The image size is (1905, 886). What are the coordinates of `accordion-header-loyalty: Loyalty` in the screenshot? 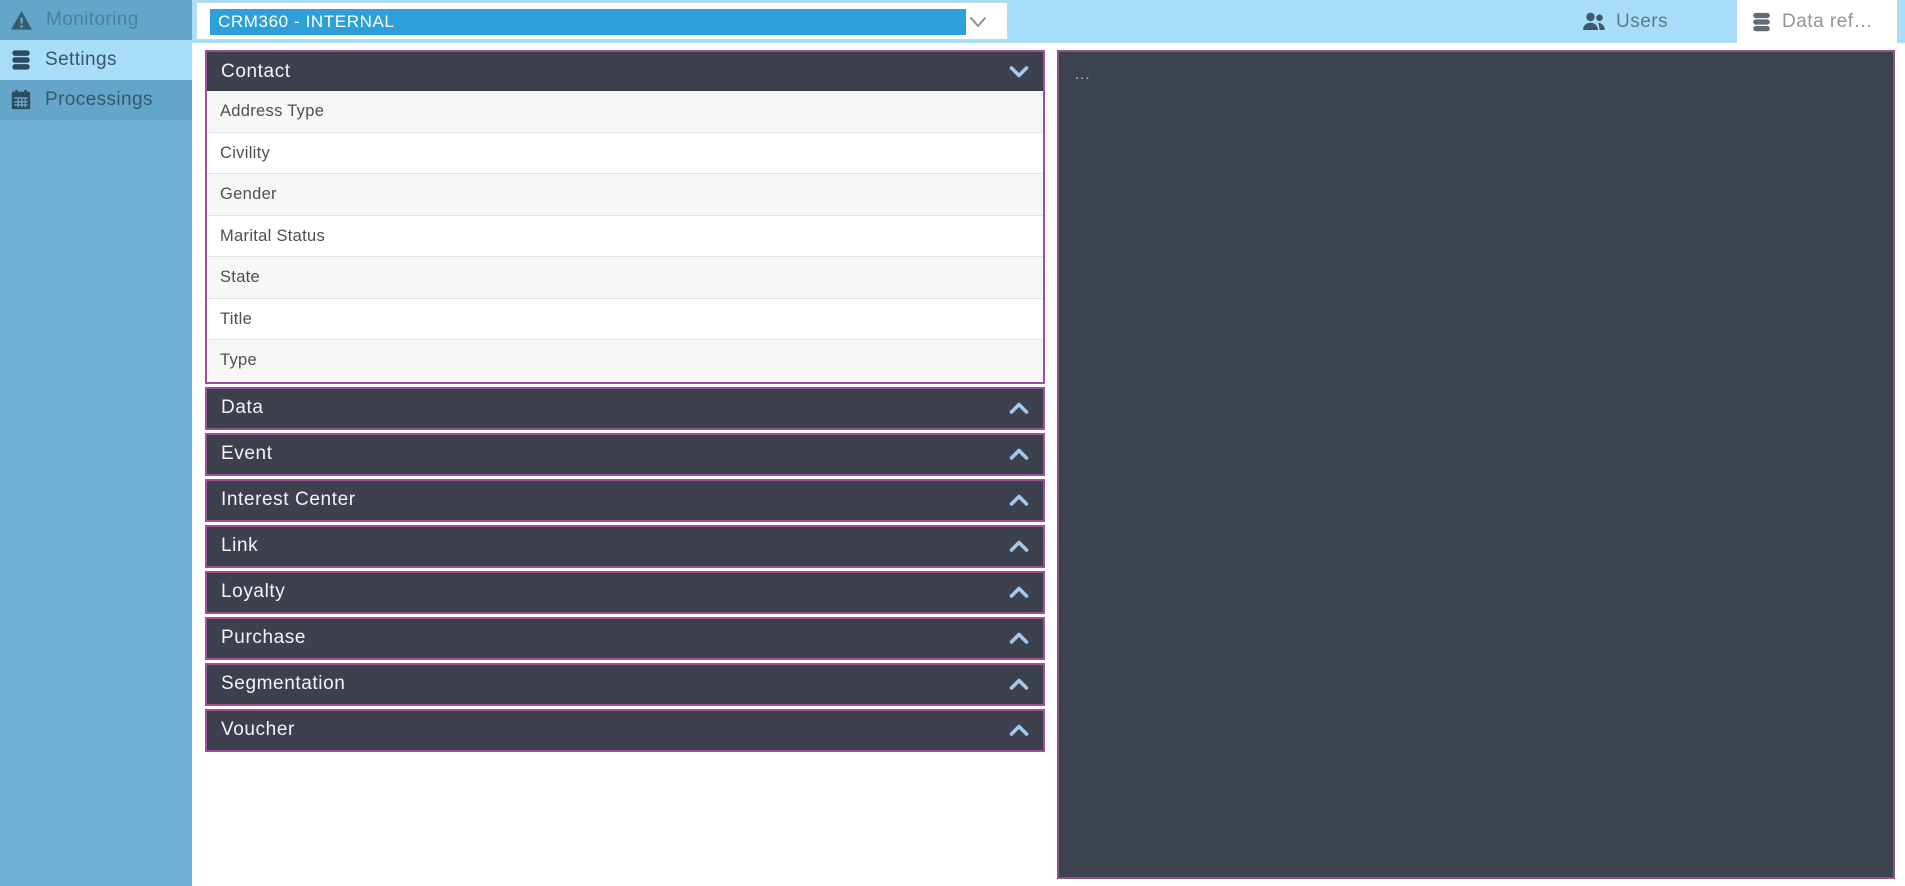 It's located at (625, 592).